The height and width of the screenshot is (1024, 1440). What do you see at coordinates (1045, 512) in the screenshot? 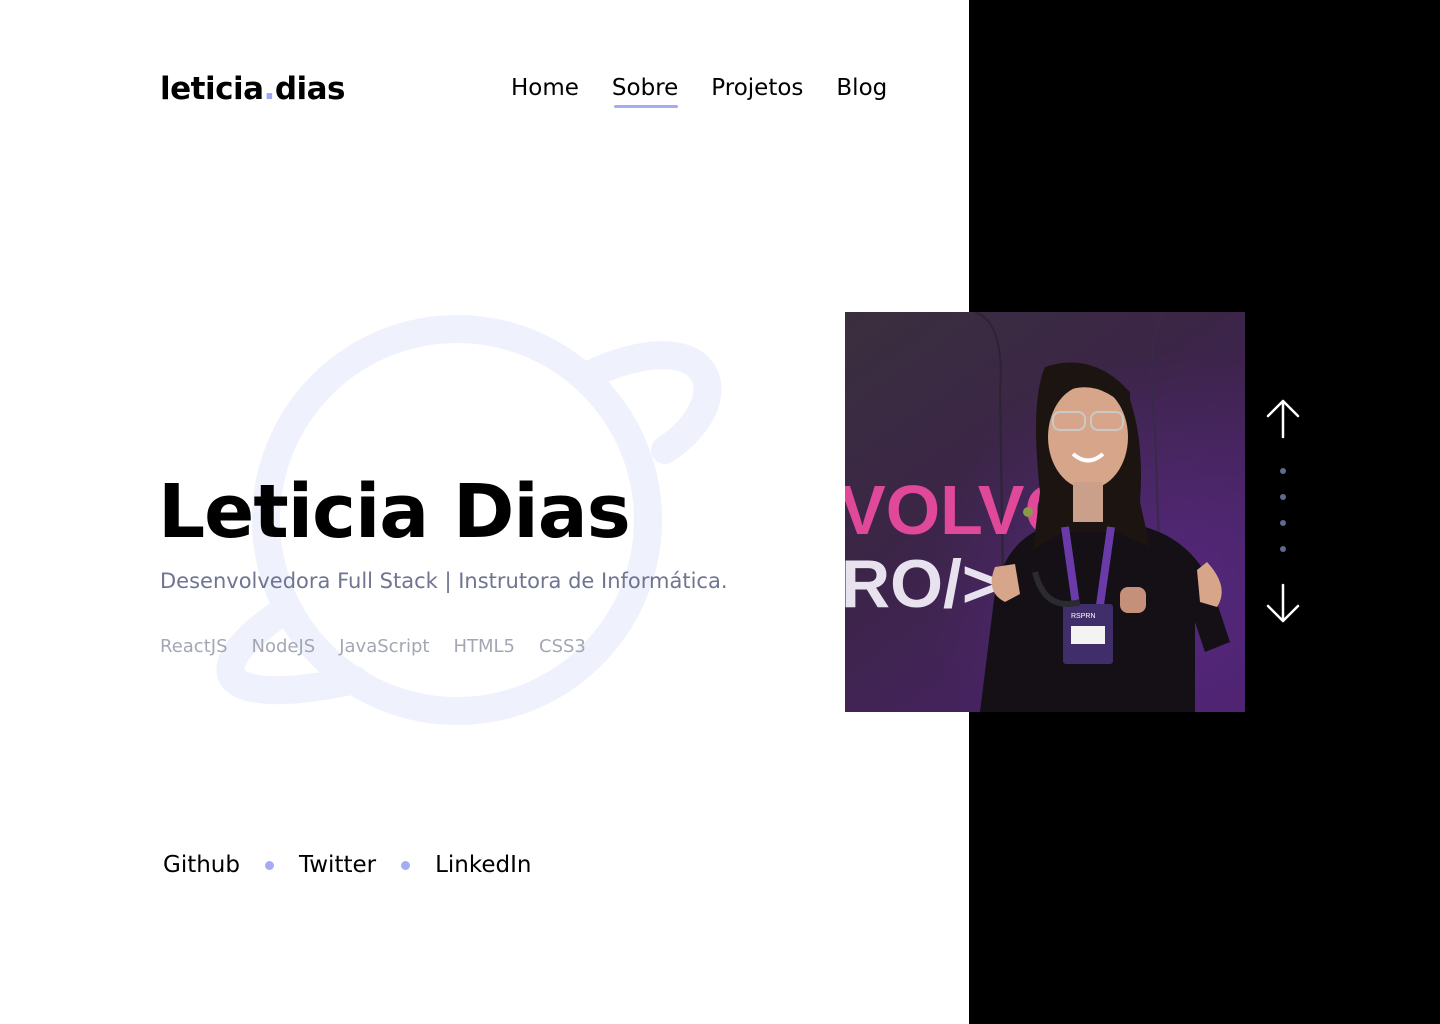
I see `profile-photo: VOLVO RO/> RSPRN` at bounding box center [1045, 512].